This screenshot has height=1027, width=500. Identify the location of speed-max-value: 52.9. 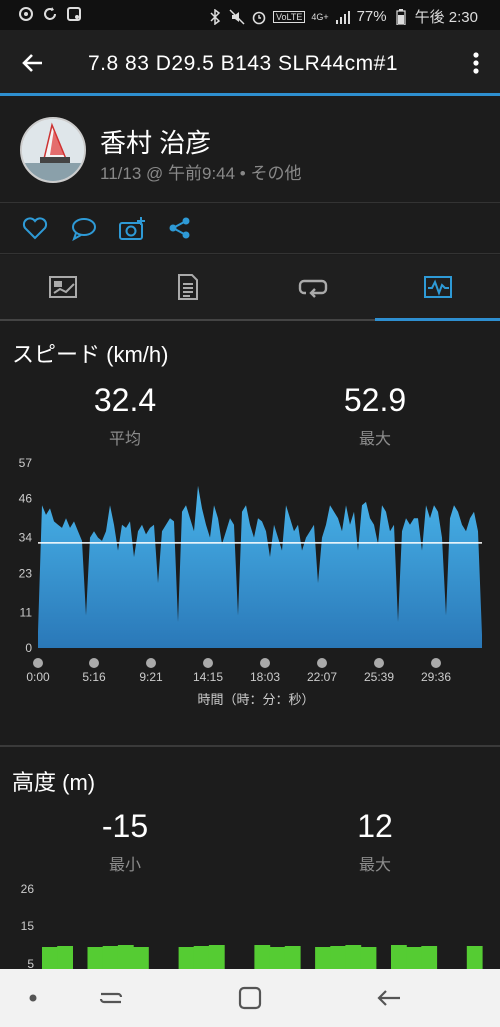
(375, 400).